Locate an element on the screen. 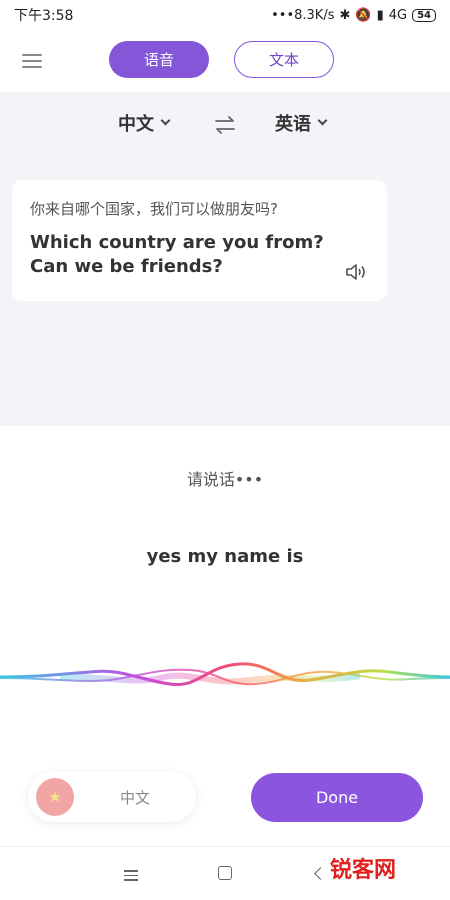 This screenshot has width=450, height=900. swap-icon is located at coordinates (225, 125).